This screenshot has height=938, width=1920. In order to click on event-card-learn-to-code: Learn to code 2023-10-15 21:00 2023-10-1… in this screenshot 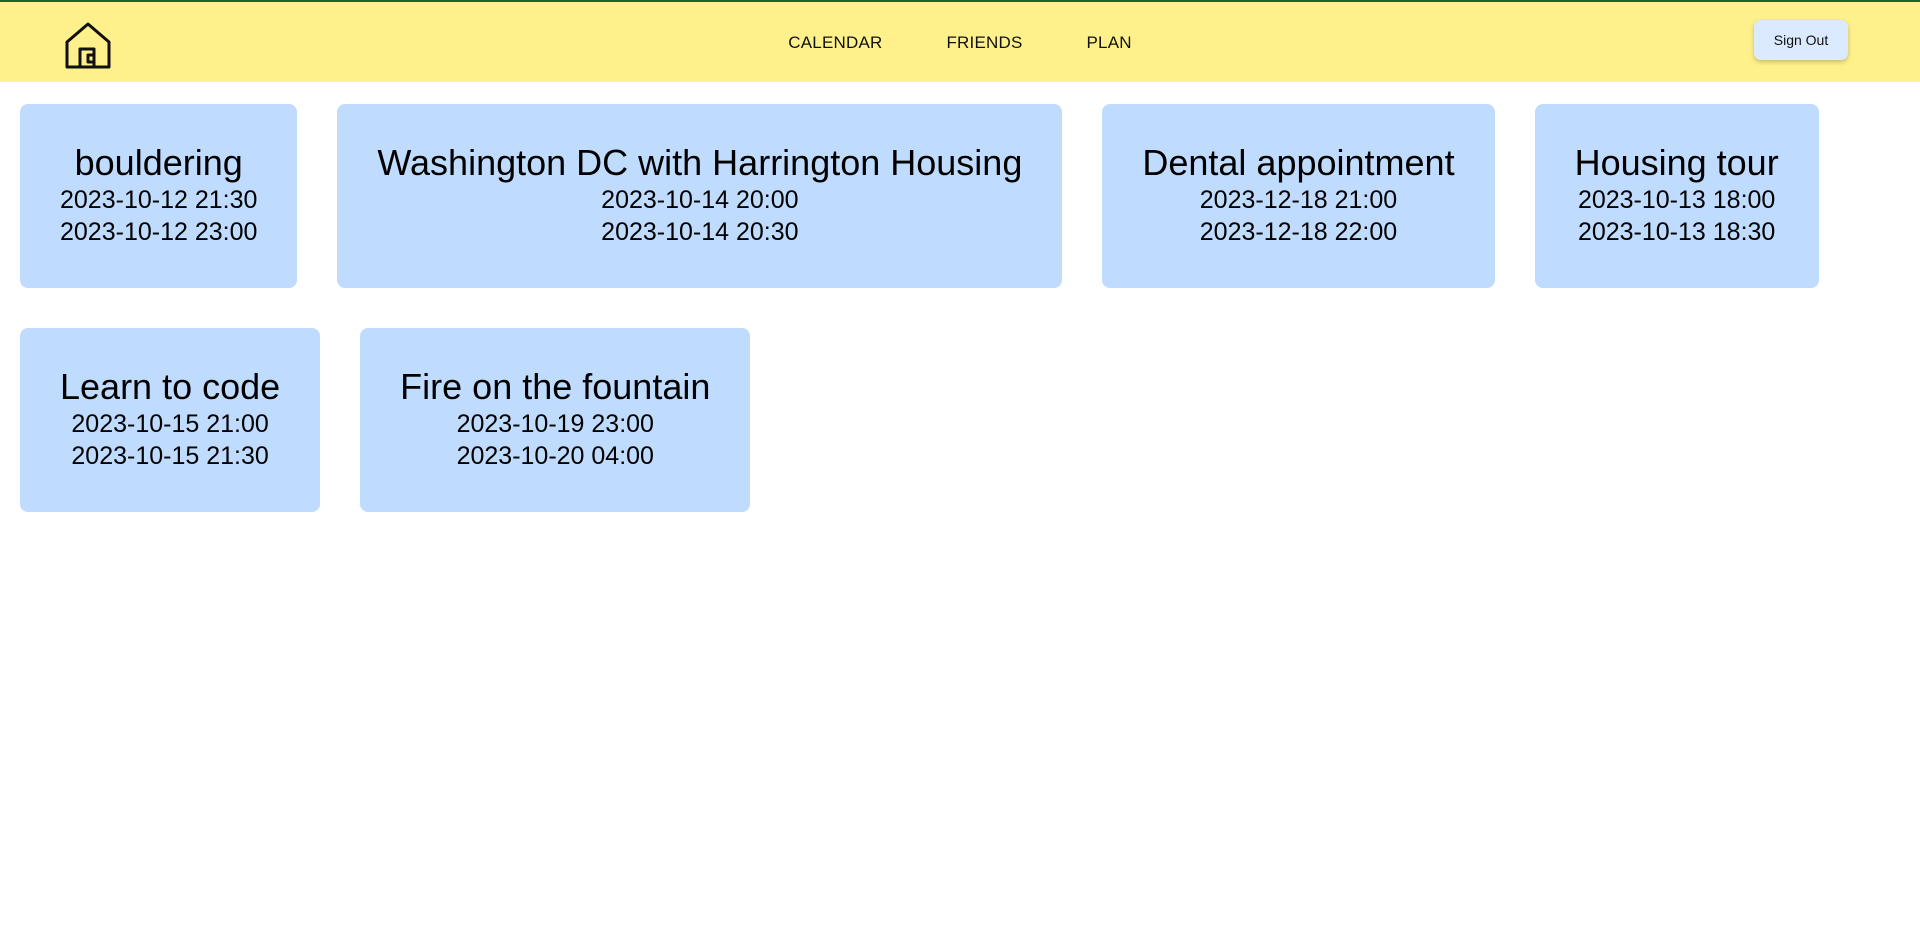, I will do `click(170, 420)`.